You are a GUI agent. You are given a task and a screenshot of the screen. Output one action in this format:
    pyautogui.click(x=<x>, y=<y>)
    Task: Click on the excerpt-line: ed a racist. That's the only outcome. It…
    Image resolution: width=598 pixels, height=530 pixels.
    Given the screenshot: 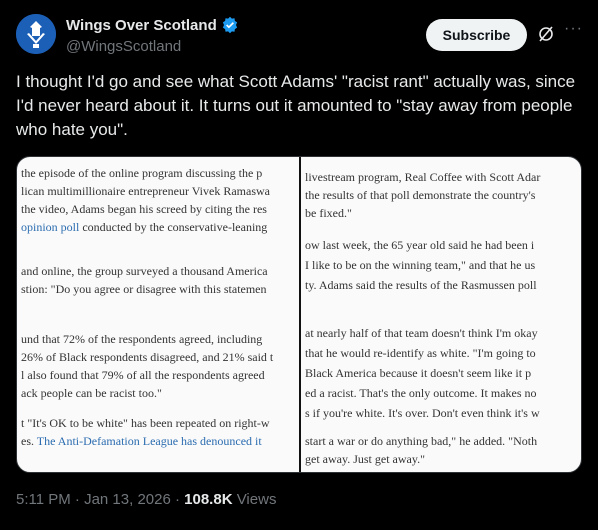 What is the action you would take?
    pyautogui.click(x=421, y=393)
    